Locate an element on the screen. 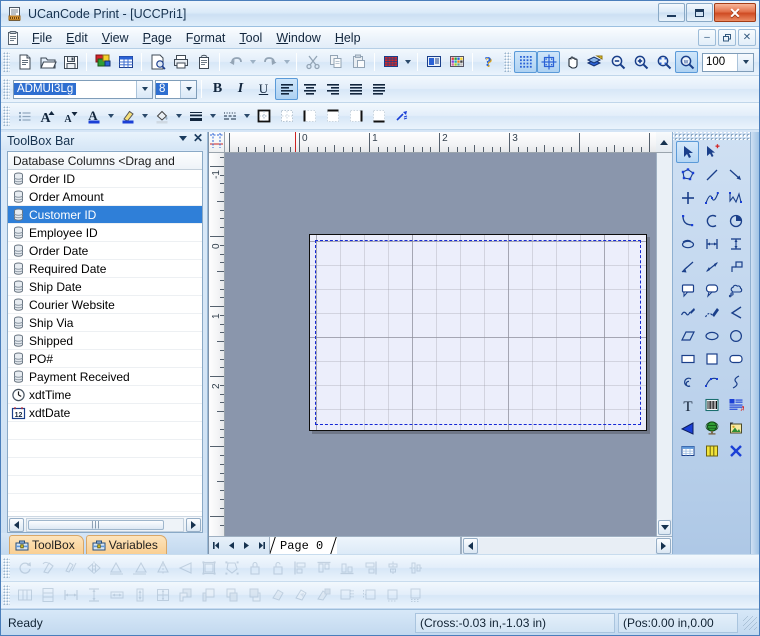 The height and width of the screenshot is (636, 760). list-item: Ship Date is located at coordinates (105, 287).